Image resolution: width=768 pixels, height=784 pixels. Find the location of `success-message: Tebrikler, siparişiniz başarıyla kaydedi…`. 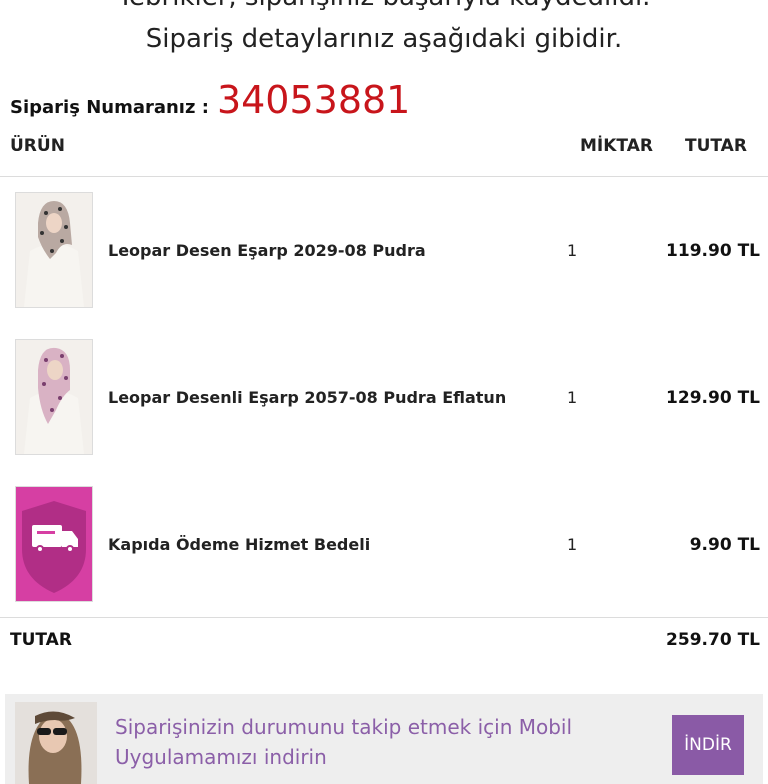

success-message: Tebrikler, siparişiniz başarıyla kaydedi… is located at coordinates (384, 6).